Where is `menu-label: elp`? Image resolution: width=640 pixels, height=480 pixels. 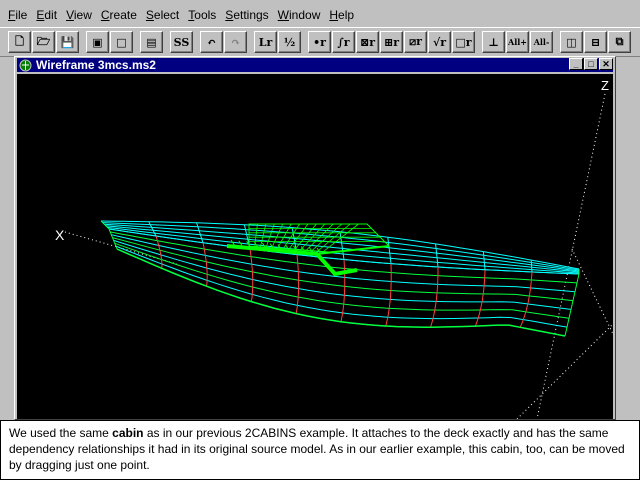 menu-label: elp is located at coordinates (346, 15).